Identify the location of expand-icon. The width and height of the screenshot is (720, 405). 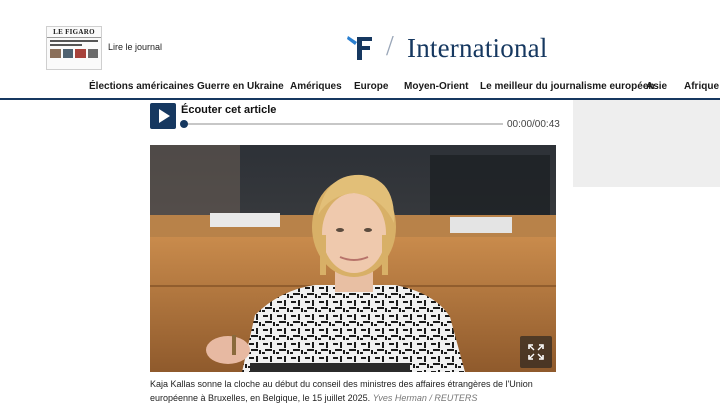
(536, 352).